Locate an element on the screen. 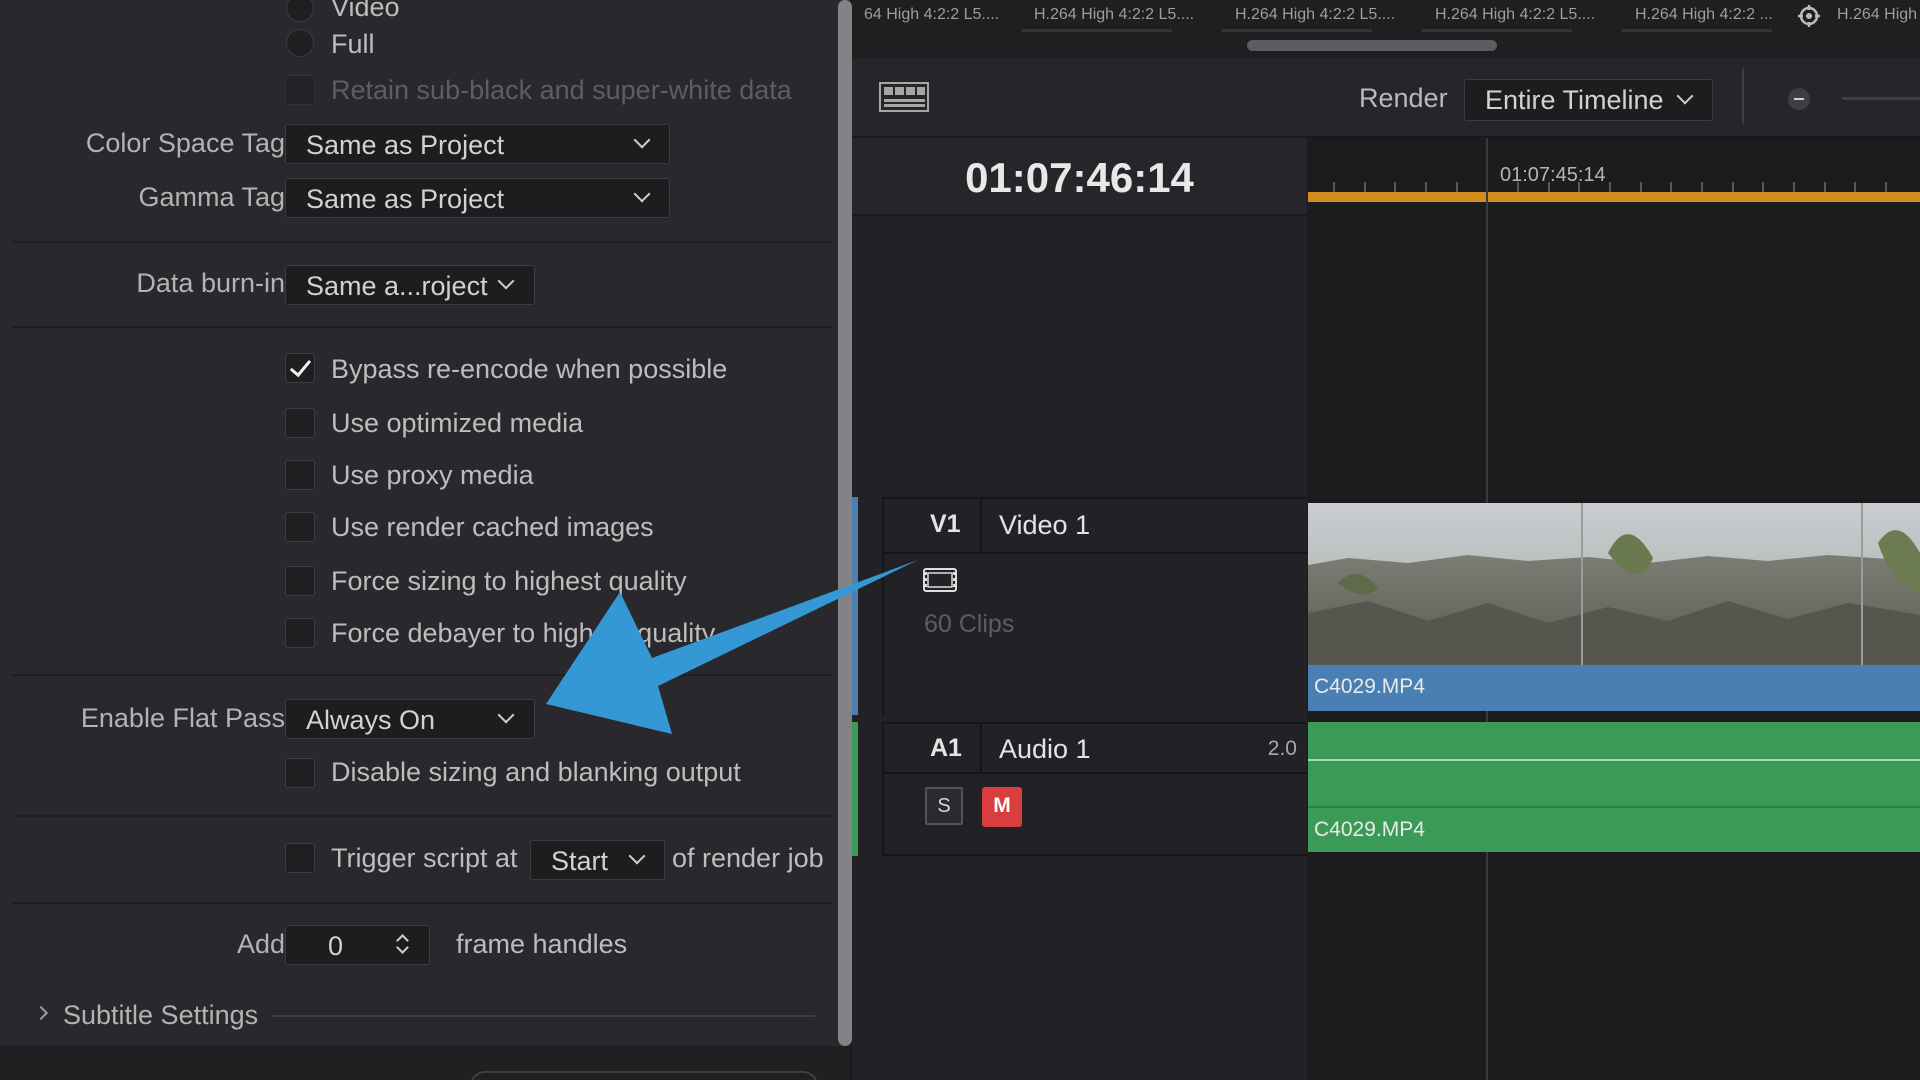  force-sizing-checkbox is located at coordinates (300, 581).